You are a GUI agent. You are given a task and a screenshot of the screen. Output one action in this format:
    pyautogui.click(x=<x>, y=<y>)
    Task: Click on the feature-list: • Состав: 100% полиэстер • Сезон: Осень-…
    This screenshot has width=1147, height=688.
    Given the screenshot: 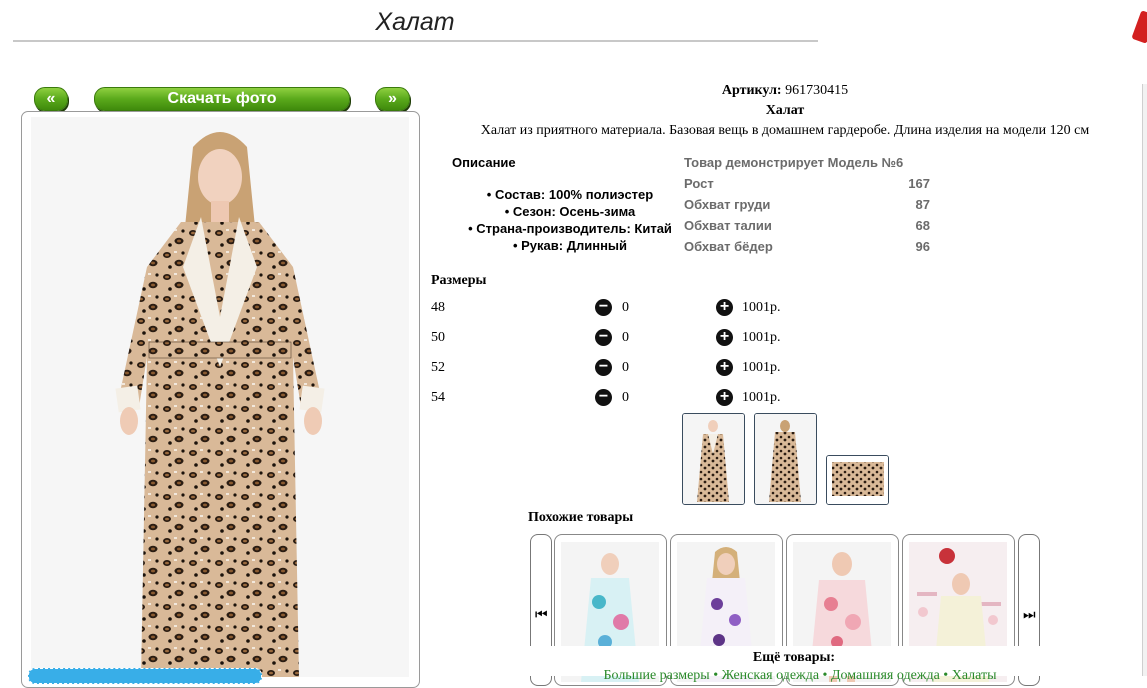 What is the action you would take?
    pyautogui.click(x=570, y=220)
    